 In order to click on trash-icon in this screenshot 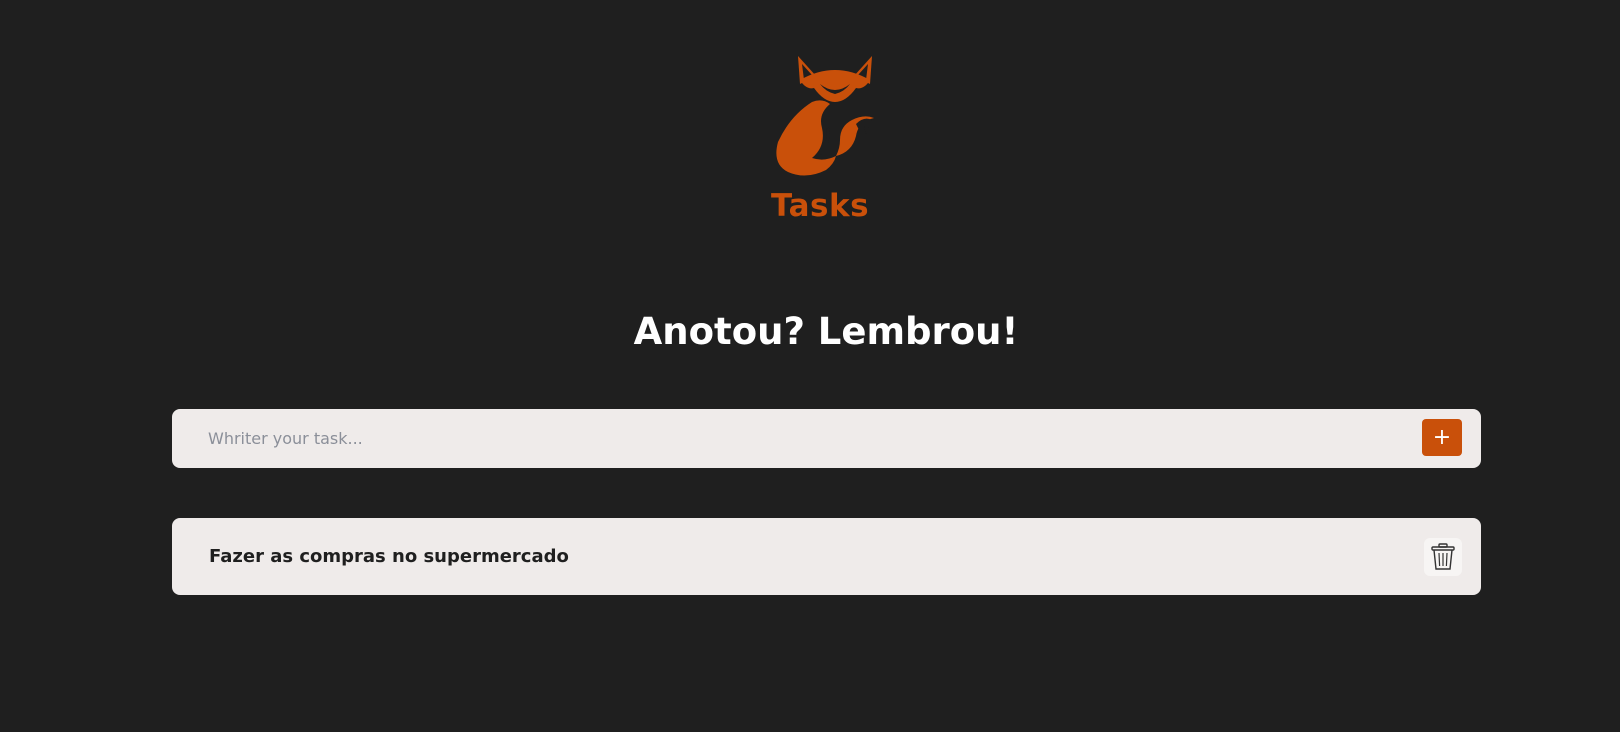, I will do `click(1443, 556)`.